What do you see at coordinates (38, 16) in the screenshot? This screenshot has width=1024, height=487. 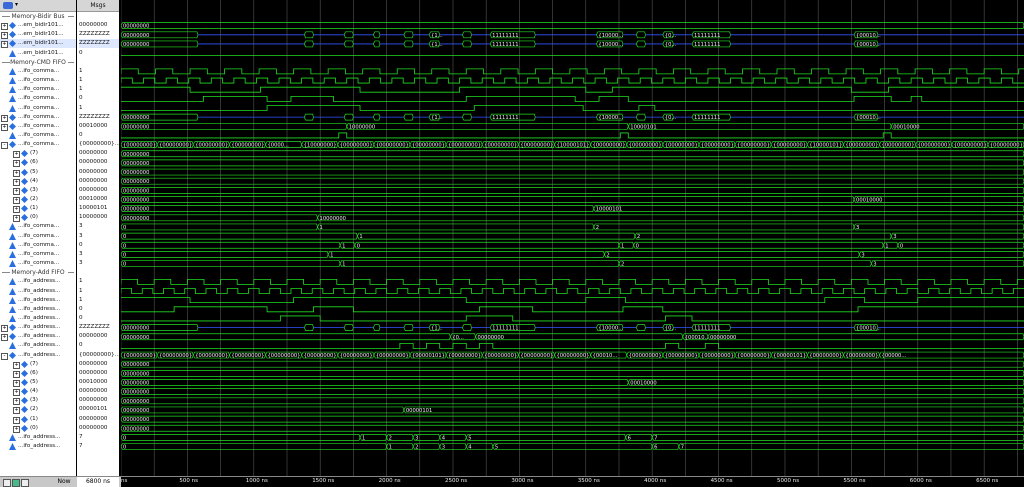 I see `group-header: Memory-Bidir Bus` at bounding box center [38, 16].